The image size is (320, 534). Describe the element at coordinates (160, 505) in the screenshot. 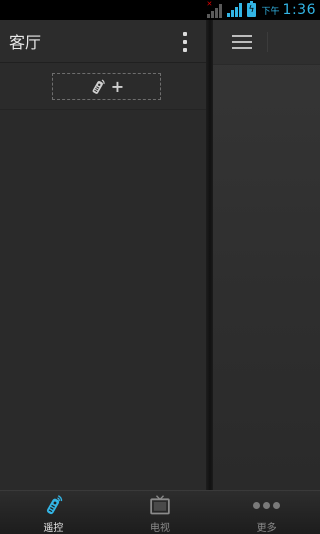

I see `tv-icon` at that location.